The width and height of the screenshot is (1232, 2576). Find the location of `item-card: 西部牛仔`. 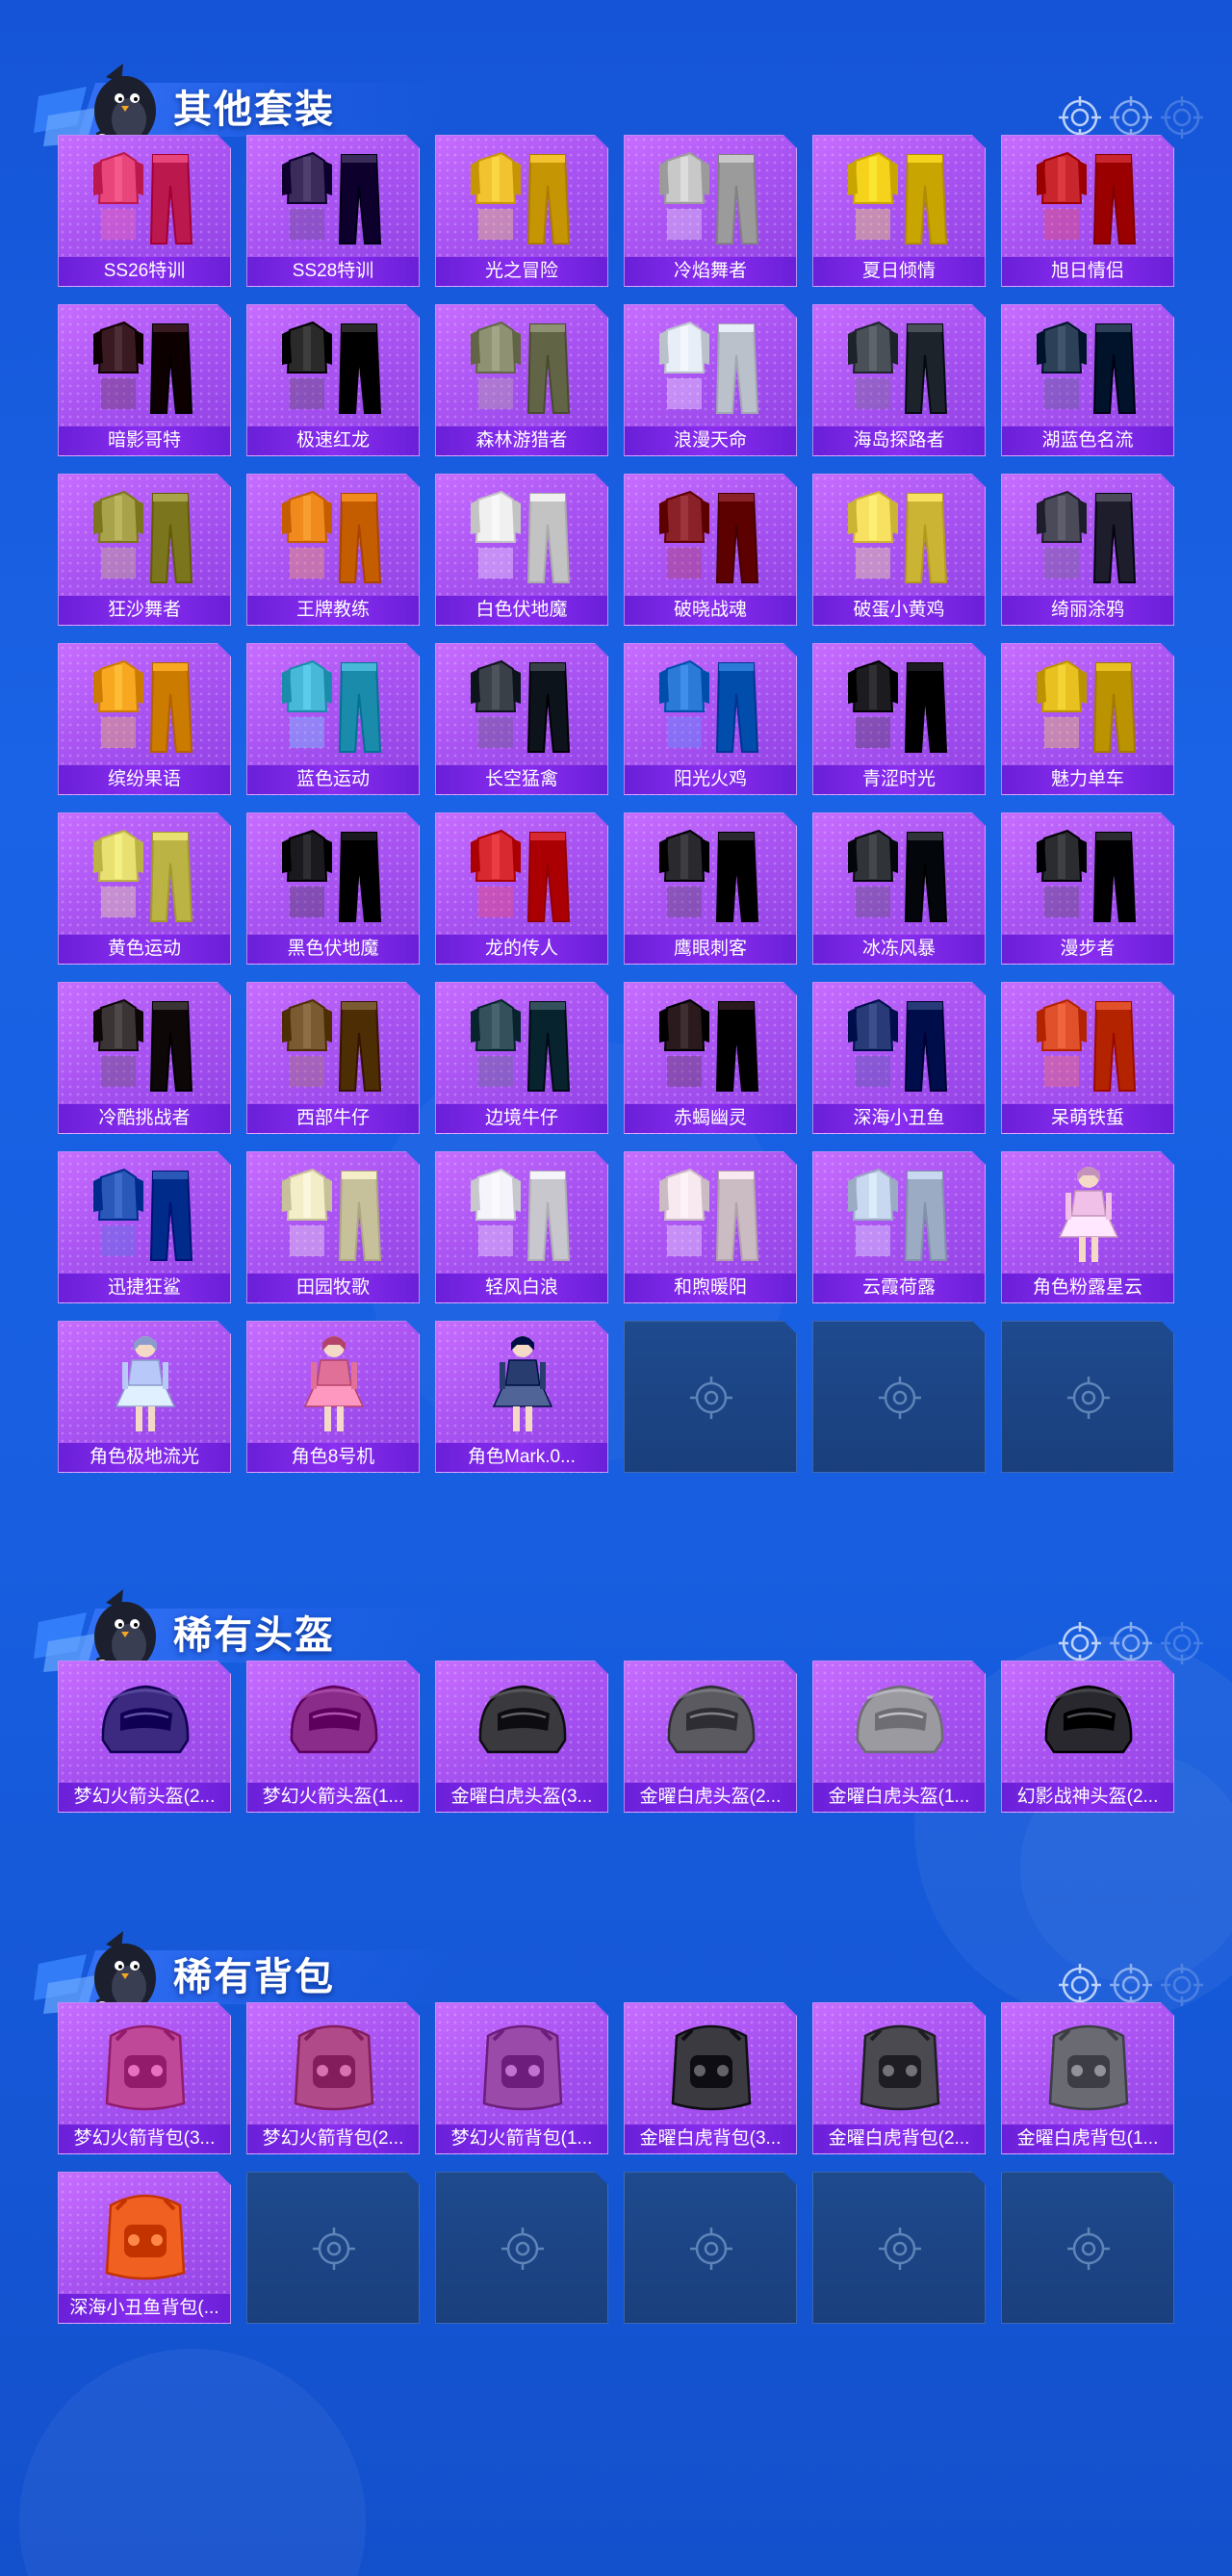

item-card: 西部牛仔 is located at coordinates (333, 1058).